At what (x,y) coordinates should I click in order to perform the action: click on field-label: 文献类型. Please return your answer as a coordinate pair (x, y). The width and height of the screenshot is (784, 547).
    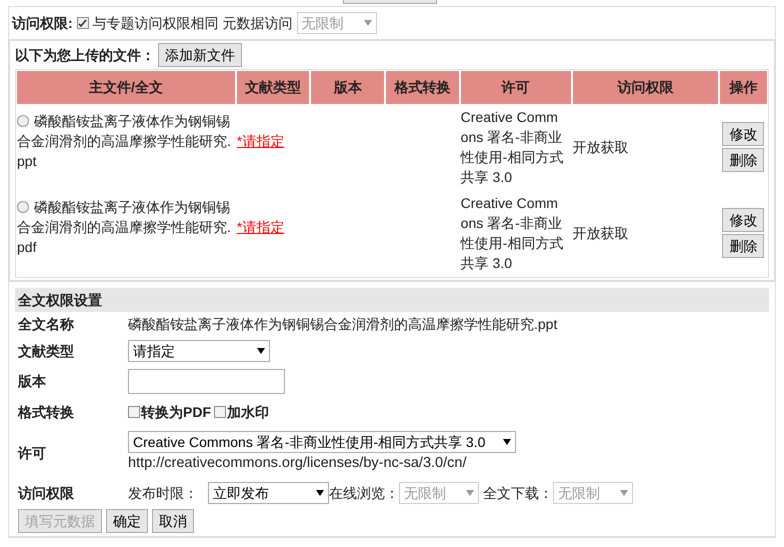
    Looking at the image, I should click on (46, 351).